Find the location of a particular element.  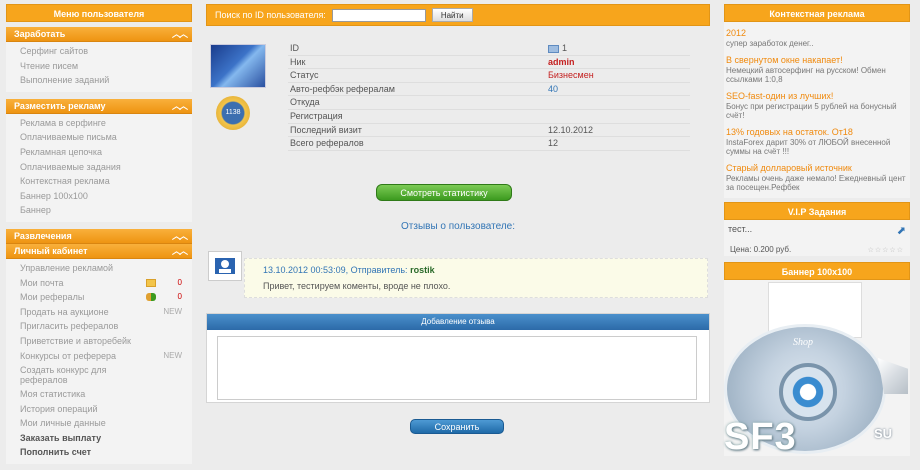

sidebar-item-paid-tasks: Оплачиваемые задания is located at coordinates (99, 167).